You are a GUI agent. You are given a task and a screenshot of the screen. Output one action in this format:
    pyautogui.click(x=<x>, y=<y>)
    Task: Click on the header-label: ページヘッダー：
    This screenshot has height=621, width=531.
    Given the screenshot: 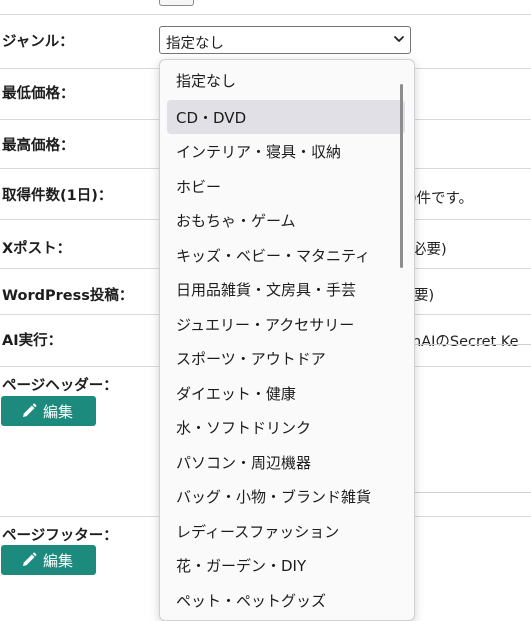 What is the action you would take?
    pyautogui.click(x=60, y=386)
    